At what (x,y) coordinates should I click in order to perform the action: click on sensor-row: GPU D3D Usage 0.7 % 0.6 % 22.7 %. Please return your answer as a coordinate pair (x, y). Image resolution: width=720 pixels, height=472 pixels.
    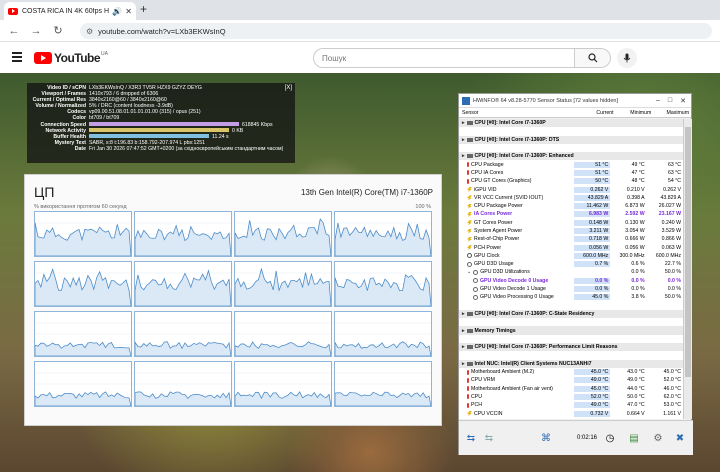
    Looking at the image, I should click on (571, 264).